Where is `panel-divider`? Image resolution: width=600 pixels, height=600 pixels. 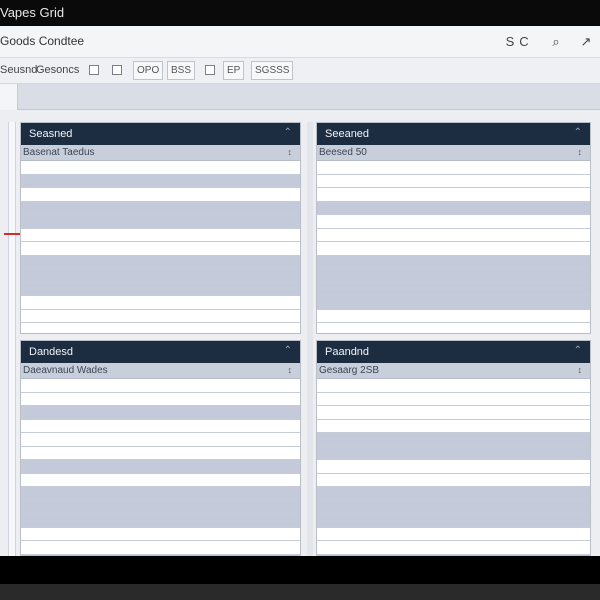 panel-divider is located at coordinates (310, 339).